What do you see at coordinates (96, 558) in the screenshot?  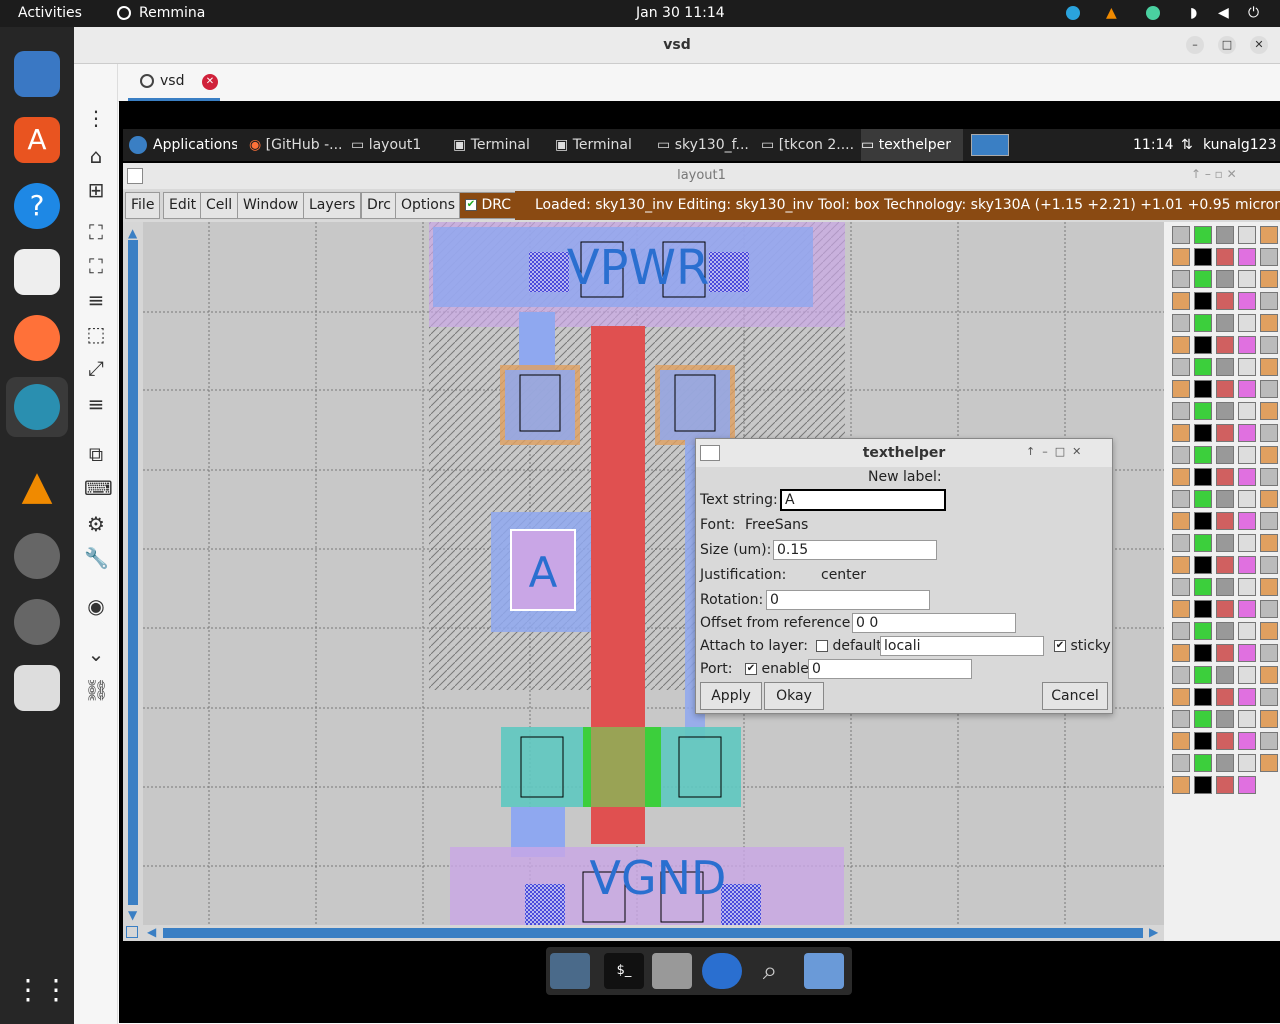 I see `tools-wrench-icon: 🔧` at bounding box center [96, 558].